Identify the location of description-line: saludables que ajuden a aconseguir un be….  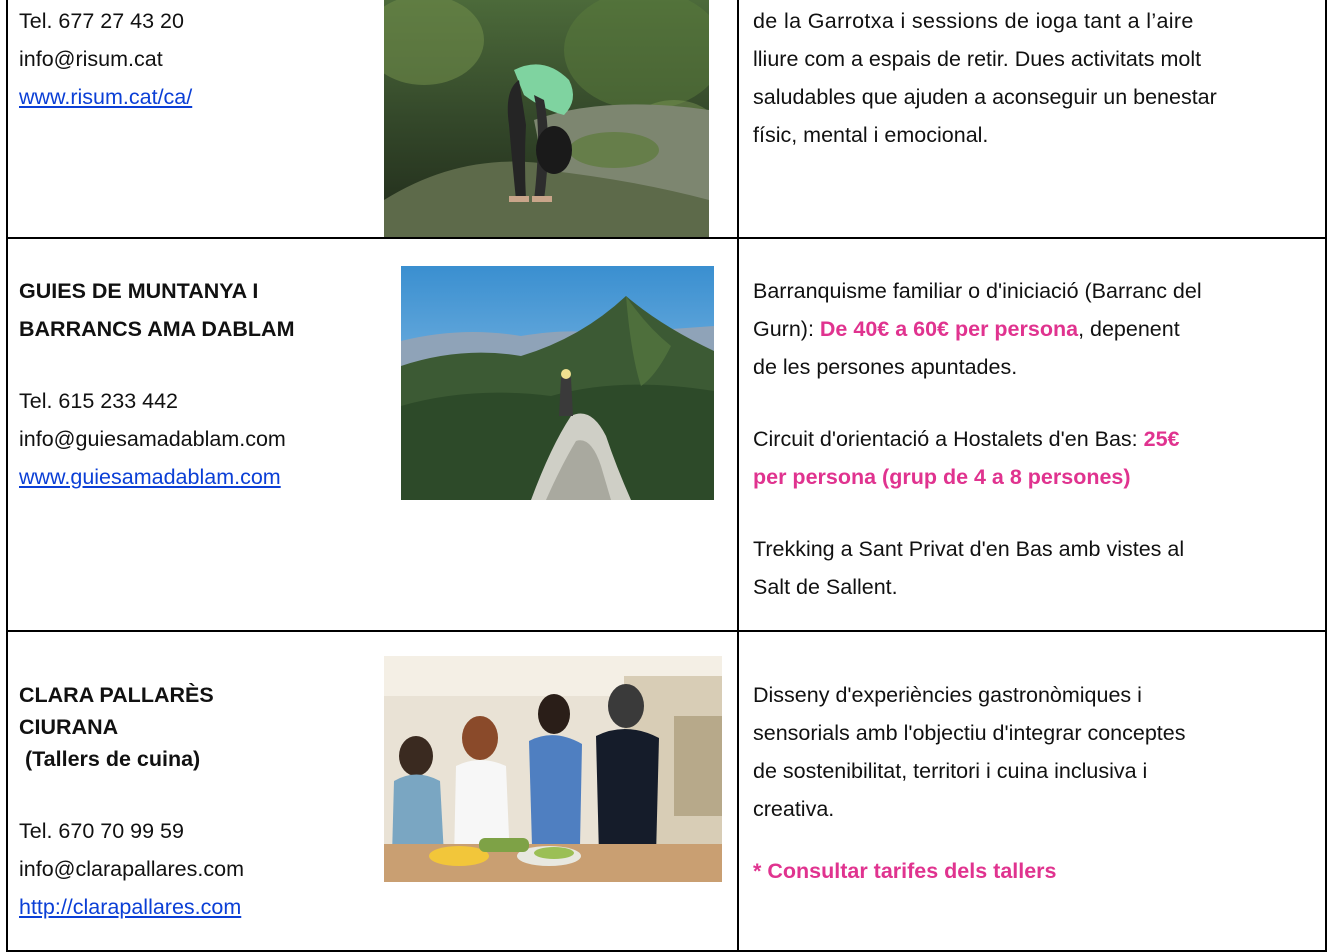
(985, 97).